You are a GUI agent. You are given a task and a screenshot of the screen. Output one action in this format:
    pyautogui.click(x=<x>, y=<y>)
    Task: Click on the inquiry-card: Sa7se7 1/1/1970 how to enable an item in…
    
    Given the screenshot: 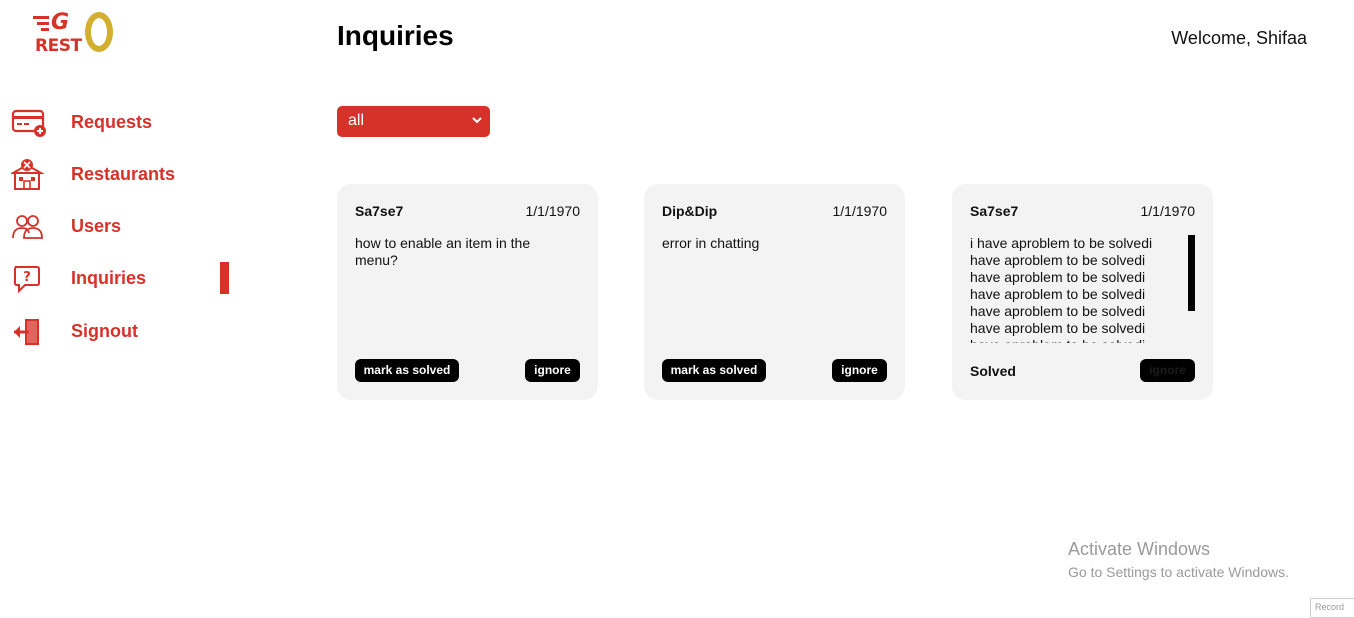 What is the action you would take?
    pyautogui.click(x=467, y=292)
    